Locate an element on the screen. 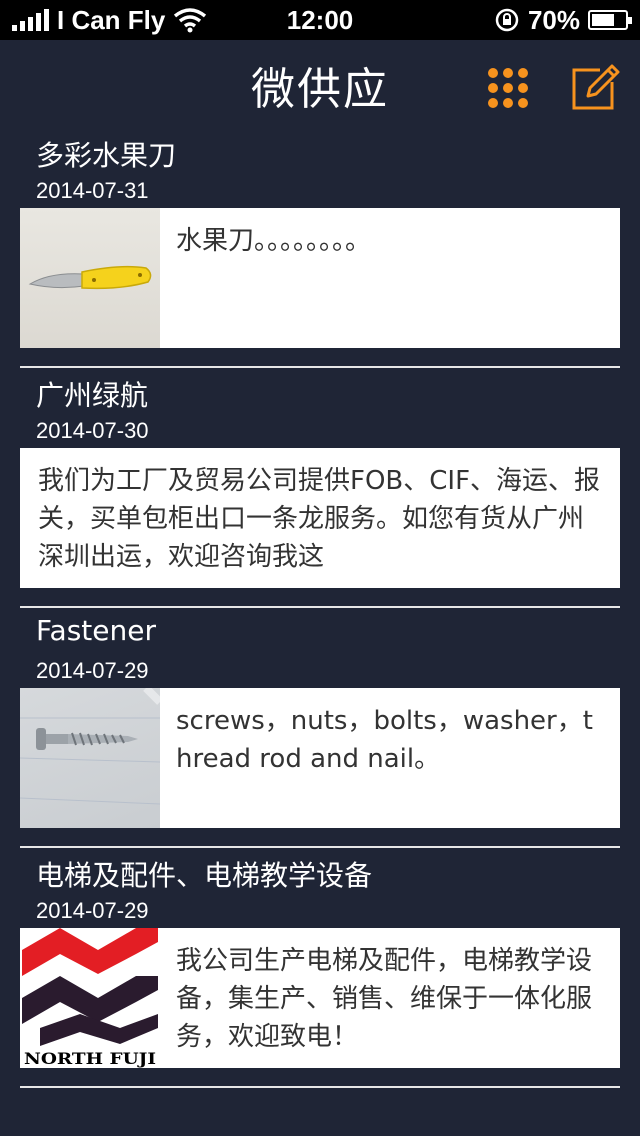 The image size is (640, 1136). battery-fill is located at coordinates (603, 20).